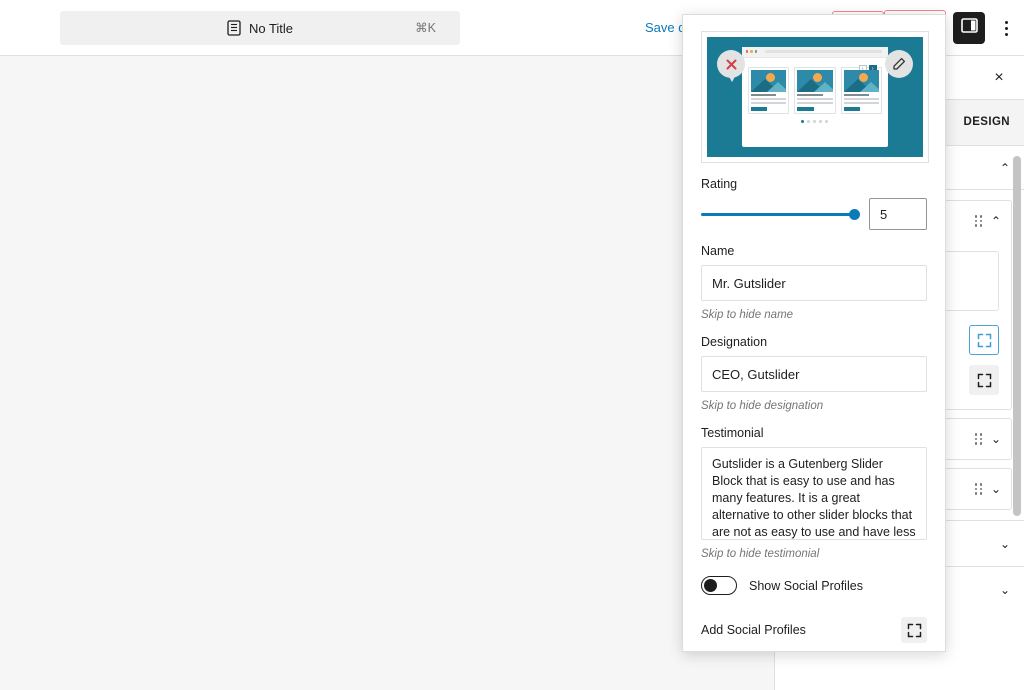  I want to click on testimonial-hint: Skip to hide testimonial, so click(760, 554).